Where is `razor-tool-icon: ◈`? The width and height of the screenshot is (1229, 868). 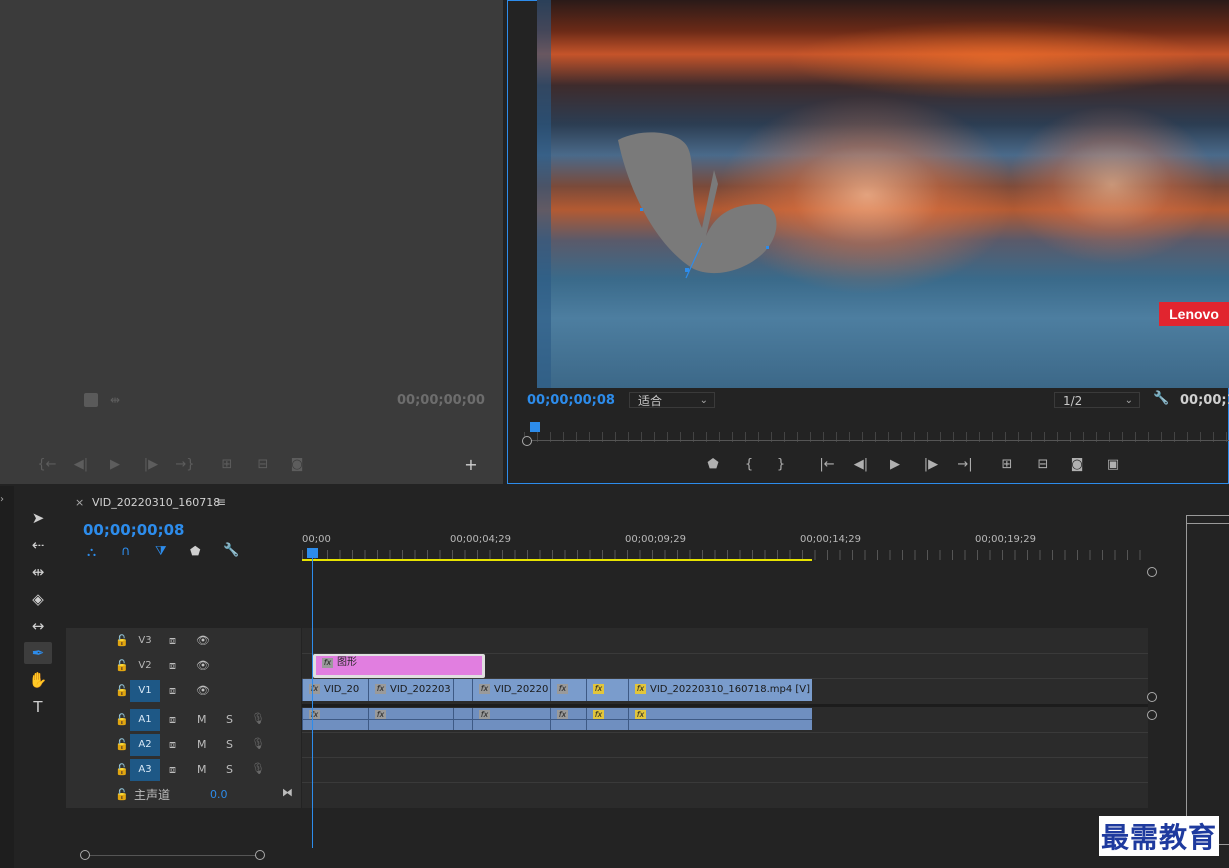 razor-tool-icon: ◈ is located at coordinates (38, 599).